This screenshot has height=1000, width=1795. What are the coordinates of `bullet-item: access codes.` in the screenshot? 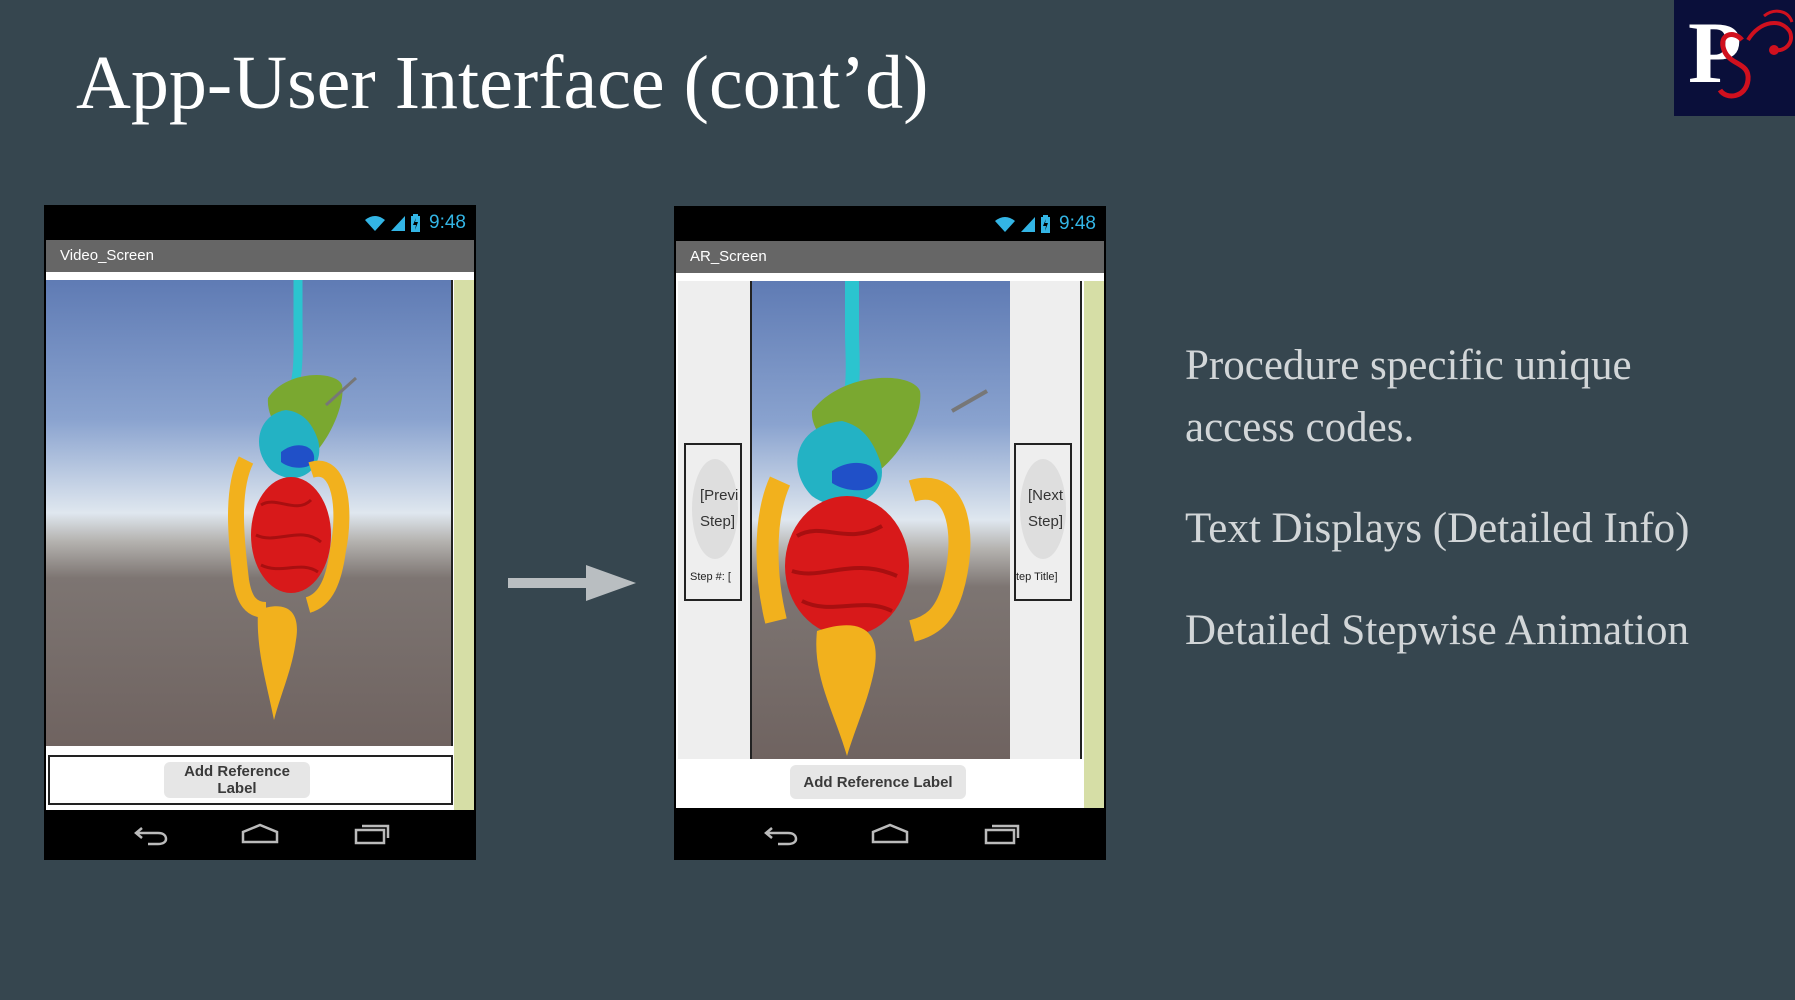 It's located at (1300, 427).